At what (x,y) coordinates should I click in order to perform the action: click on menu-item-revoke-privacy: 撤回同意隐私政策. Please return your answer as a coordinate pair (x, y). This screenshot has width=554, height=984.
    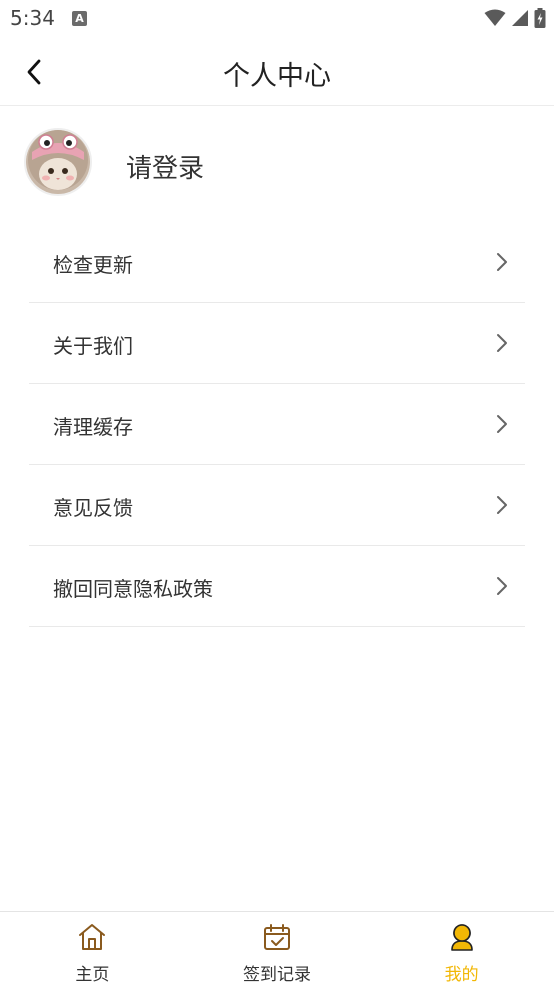
    Looking at the image, I should click on (277, 586).